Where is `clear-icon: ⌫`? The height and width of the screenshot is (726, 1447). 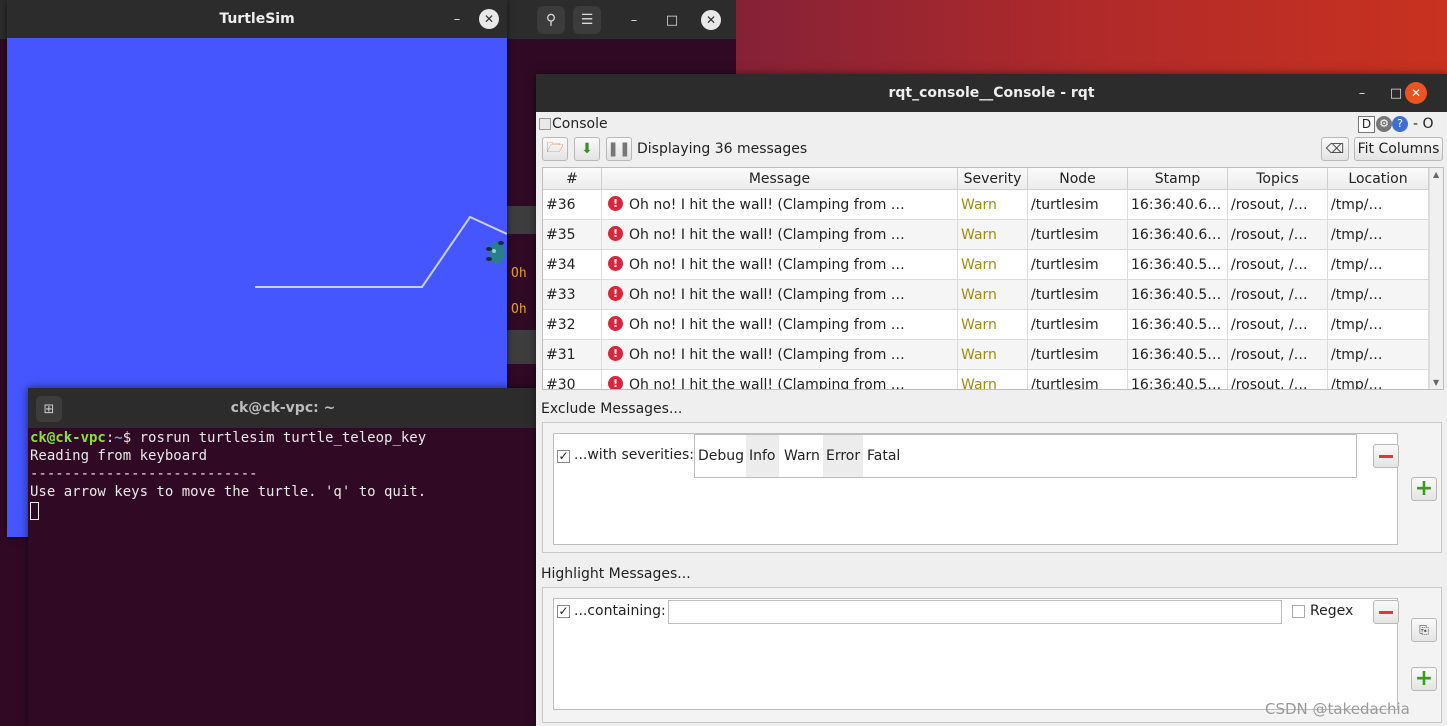
clear-icon: ⌫ is located at coordinates (1335, 149).